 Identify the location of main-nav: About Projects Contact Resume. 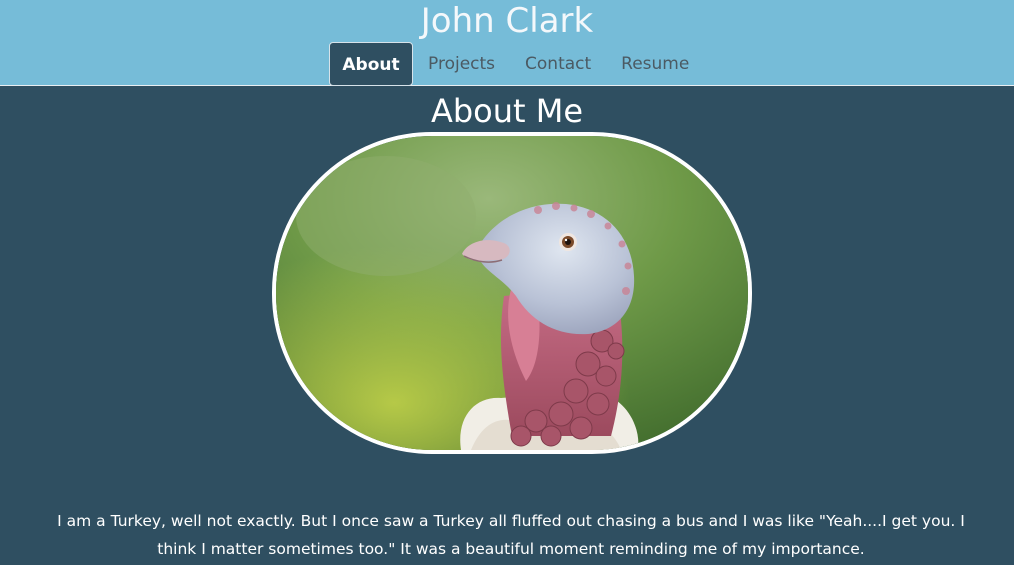
(516, 64).